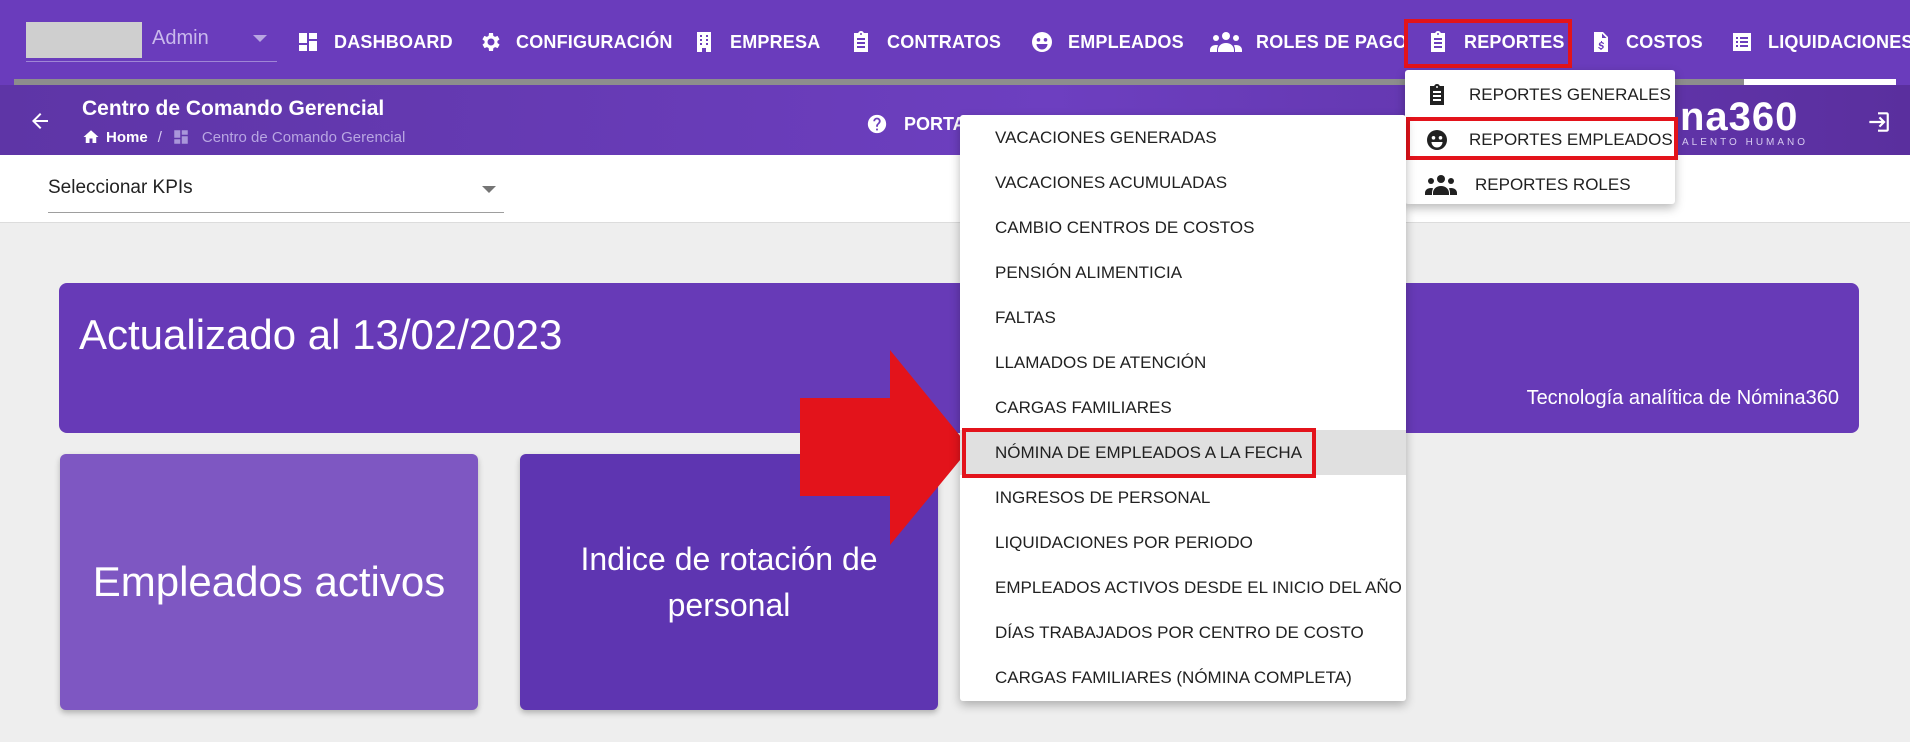 The image size is (1910, 742). I want to click on nav-contratos-label: CONTRATOS, so click(944, 41).